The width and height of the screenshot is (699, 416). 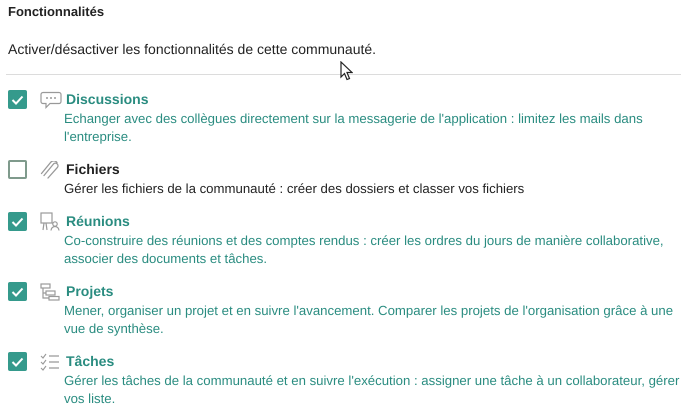 I want to click on feature-title: Discussions, so click(x=107, y=99).